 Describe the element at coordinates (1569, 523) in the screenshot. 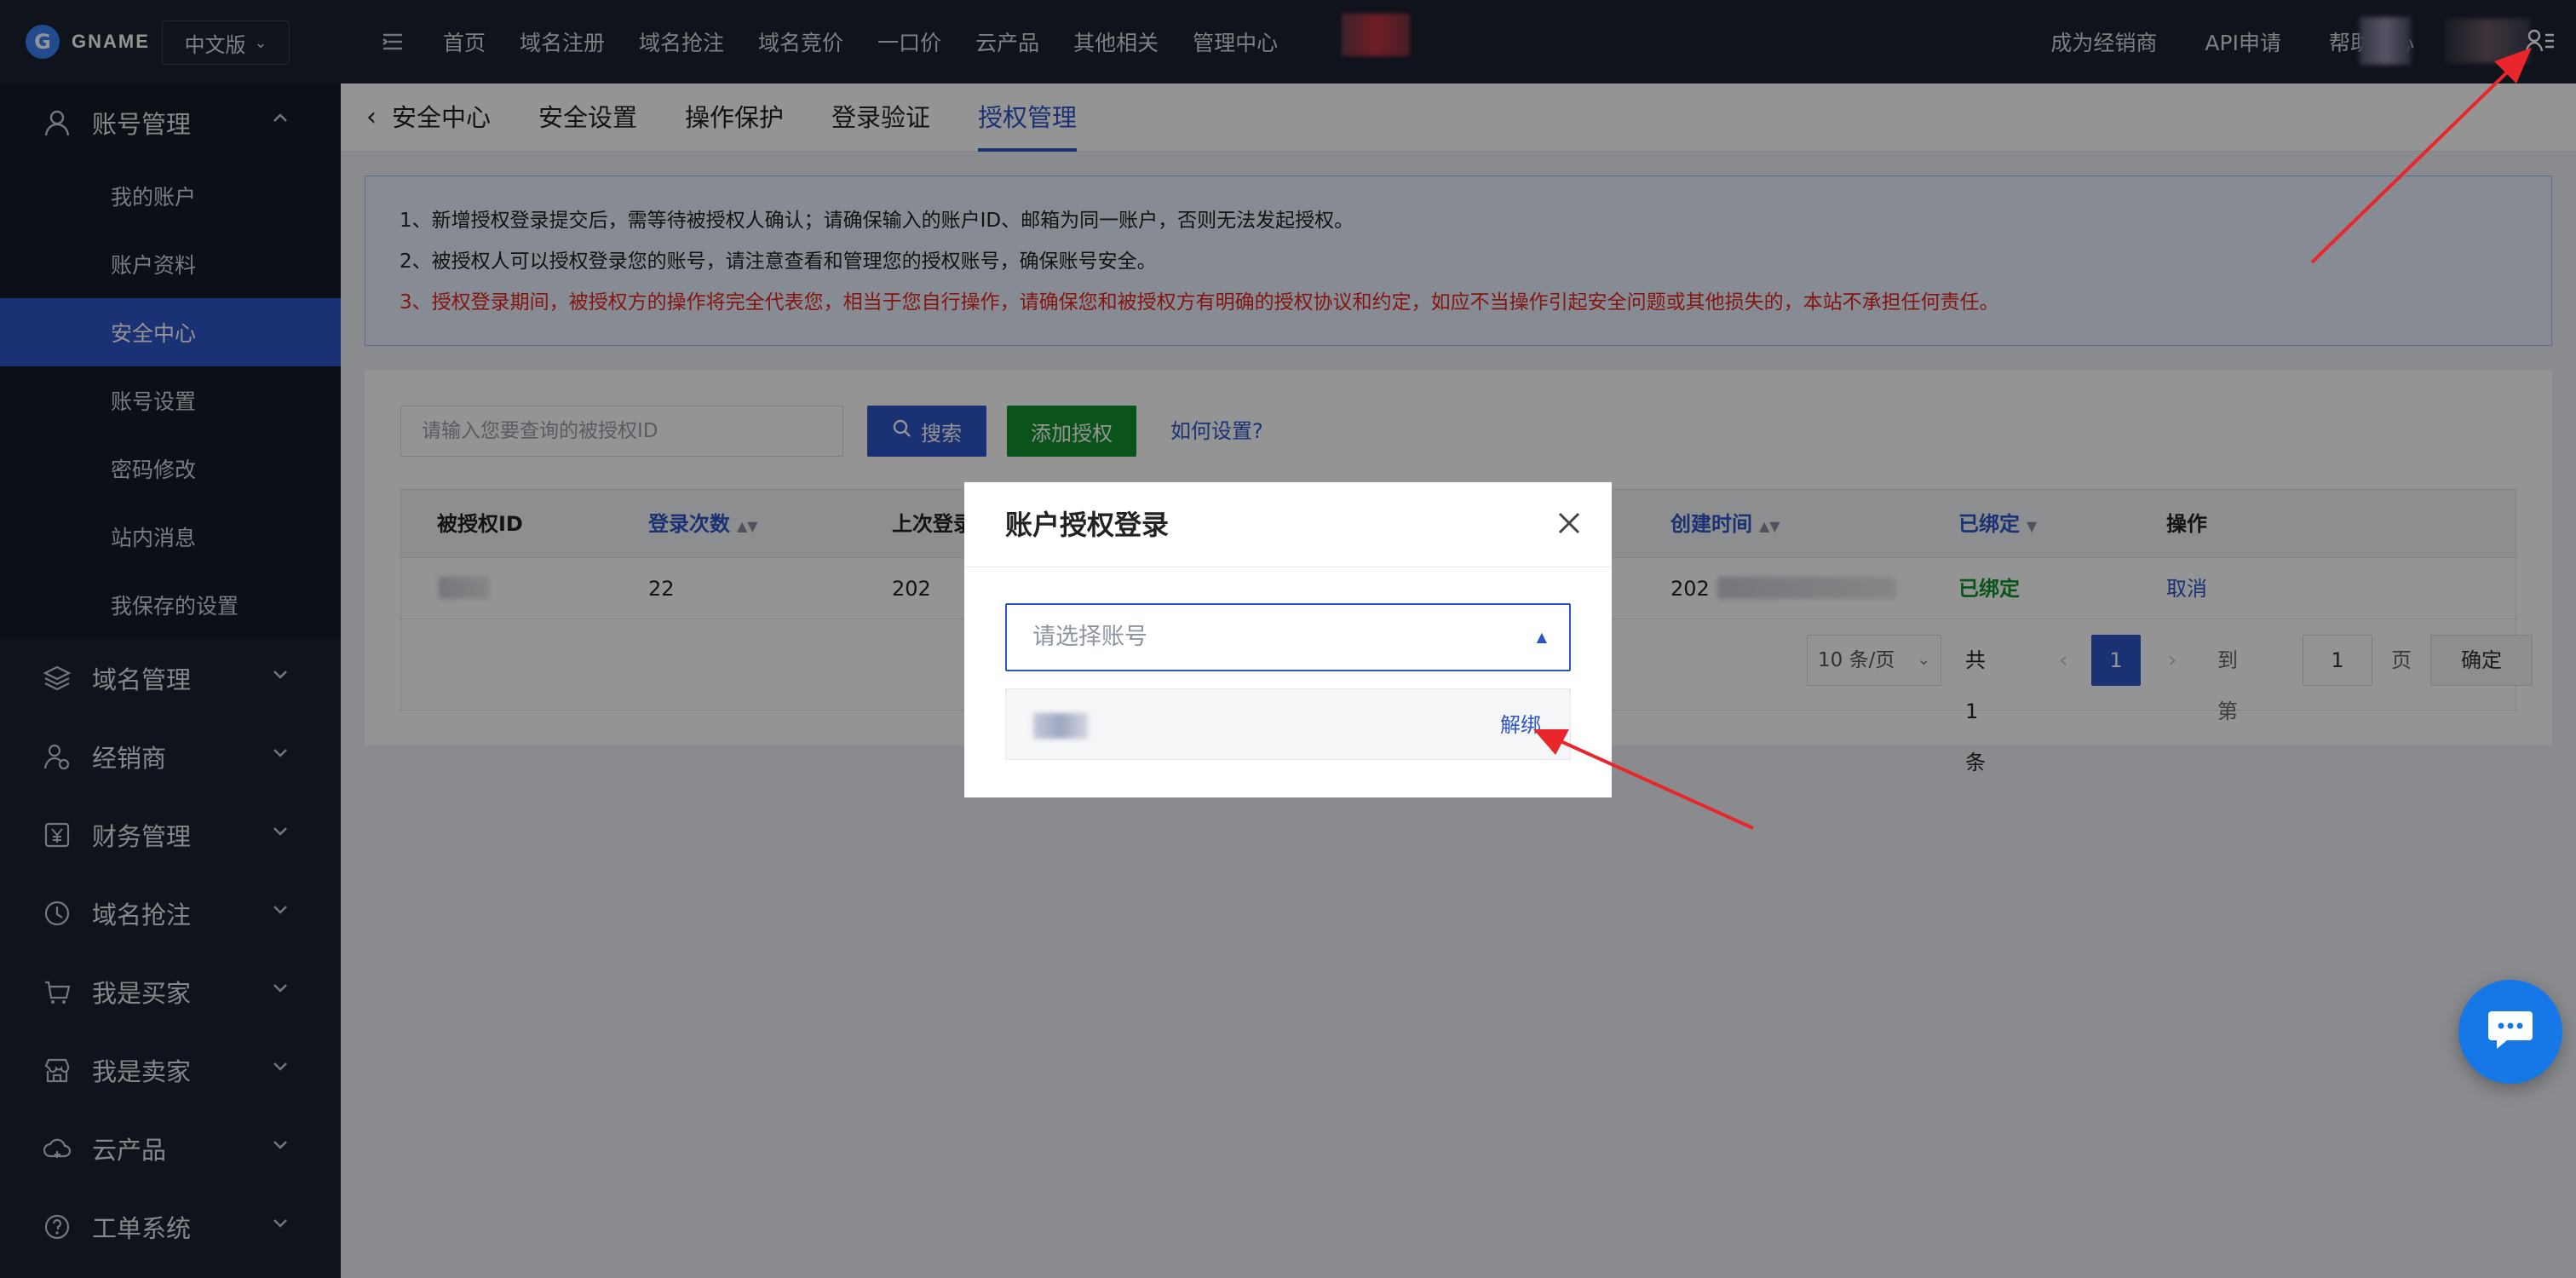

I see `close-icon` at that location.